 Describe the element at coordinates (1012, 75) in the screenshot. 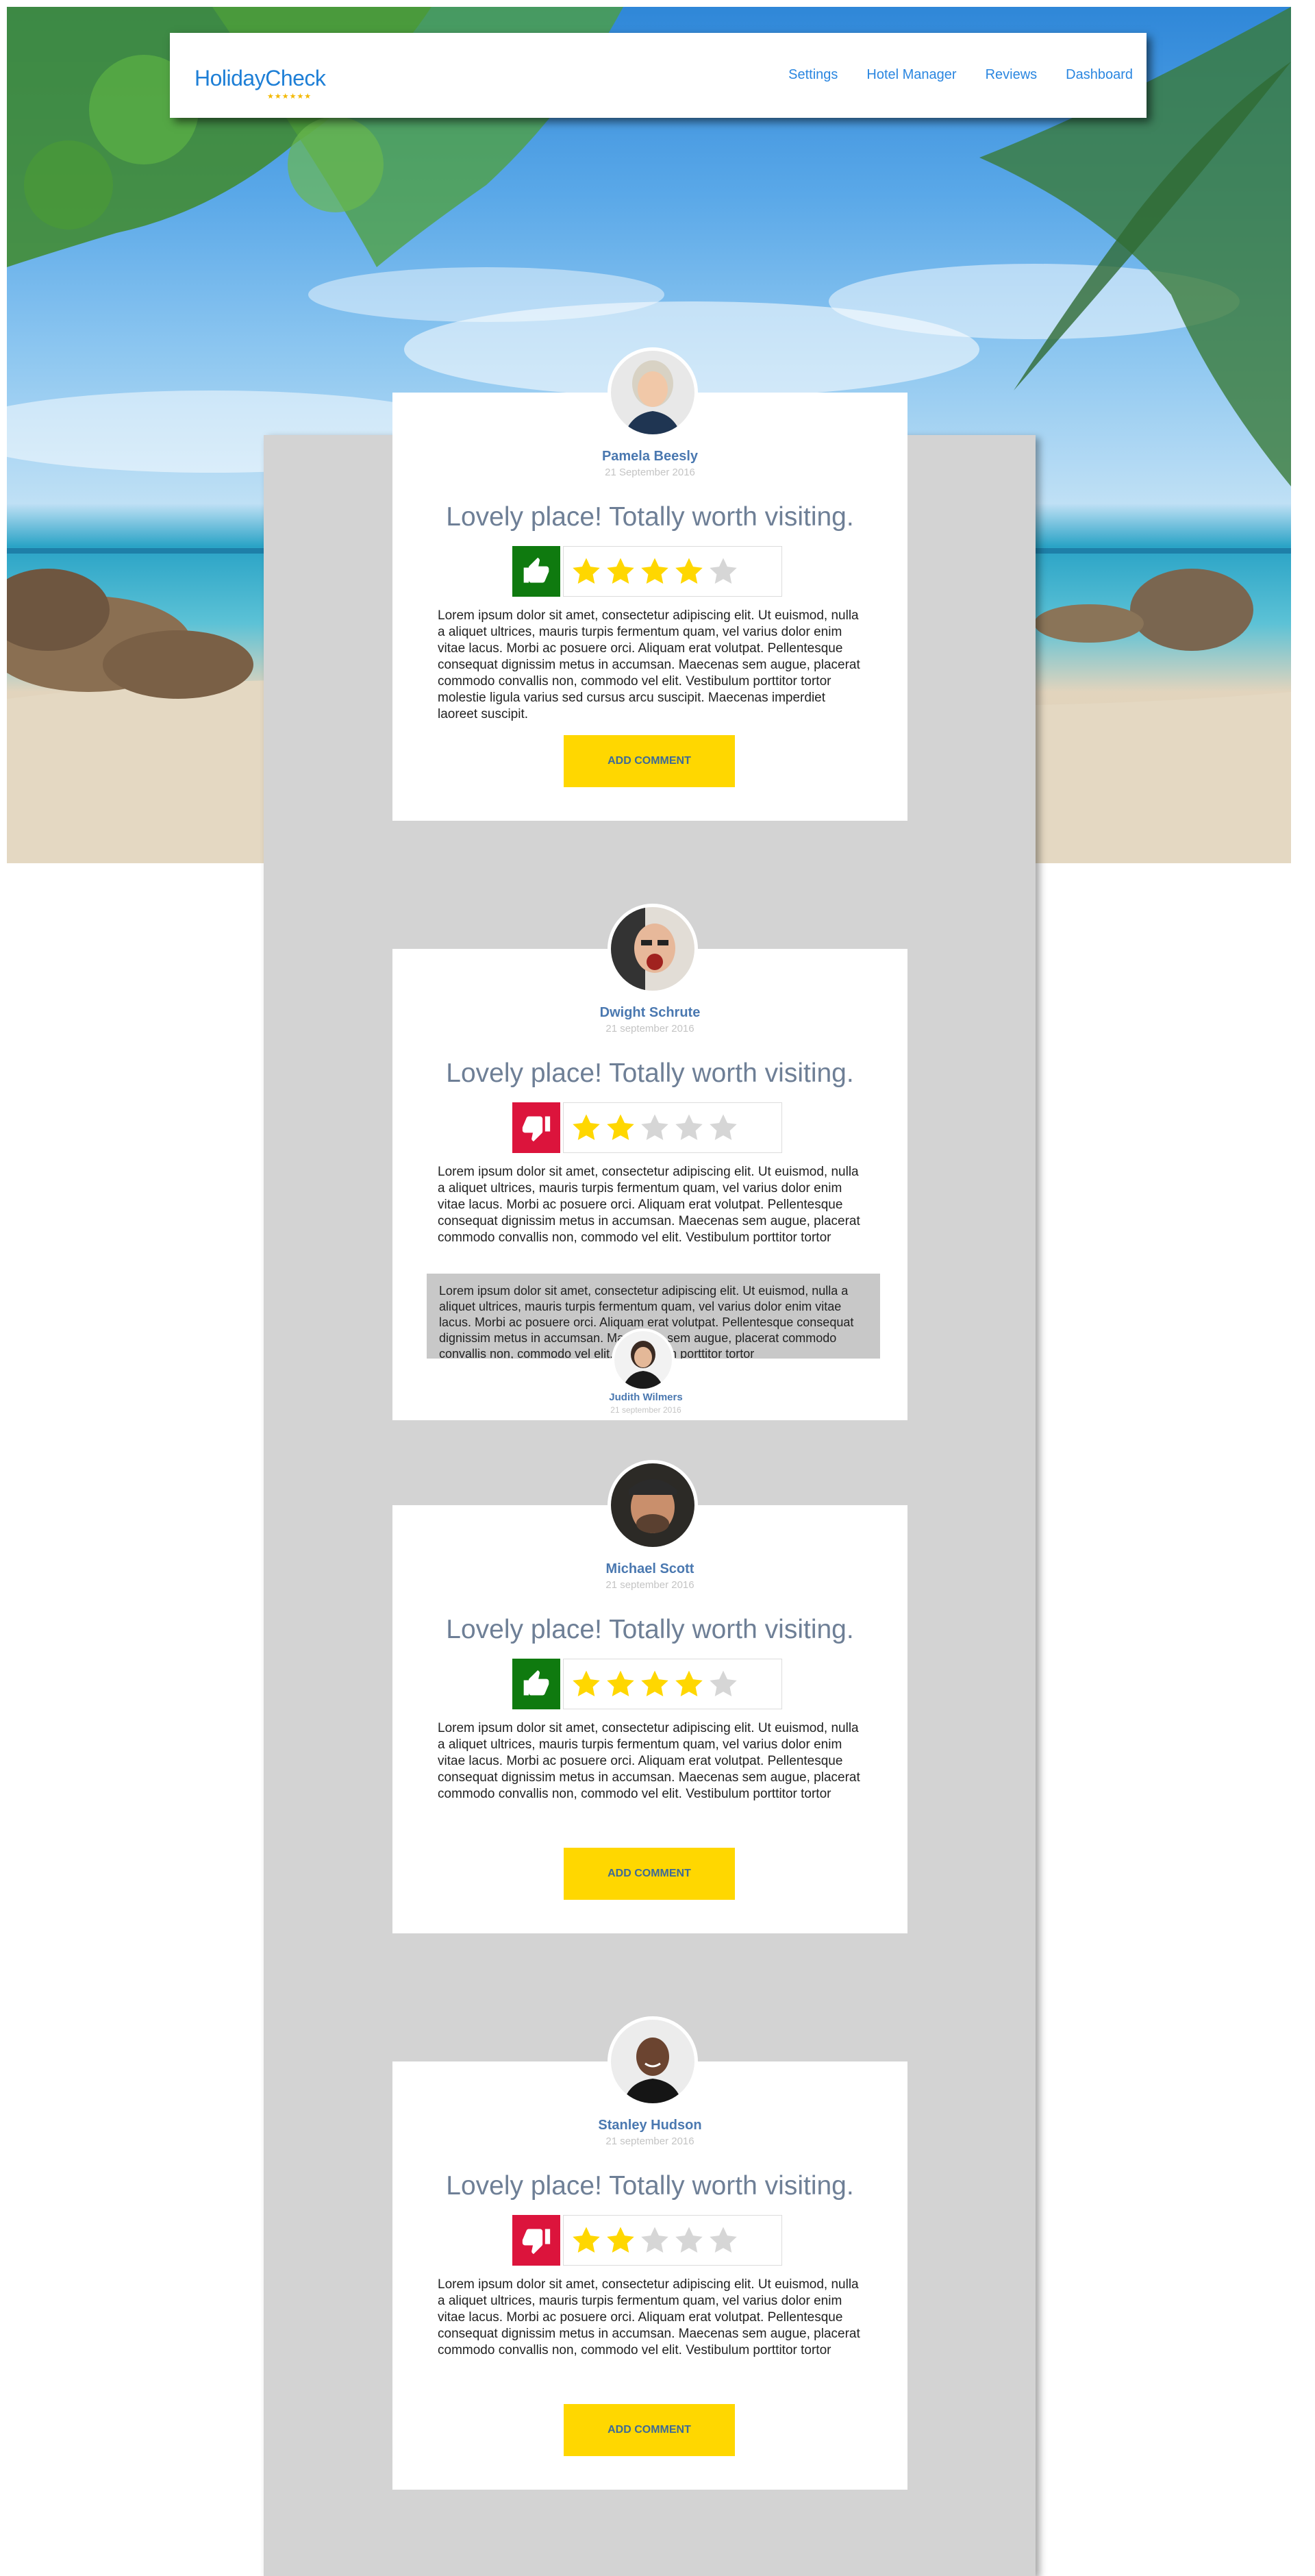

I see `nav-link-reviews: Reviews` at that location.